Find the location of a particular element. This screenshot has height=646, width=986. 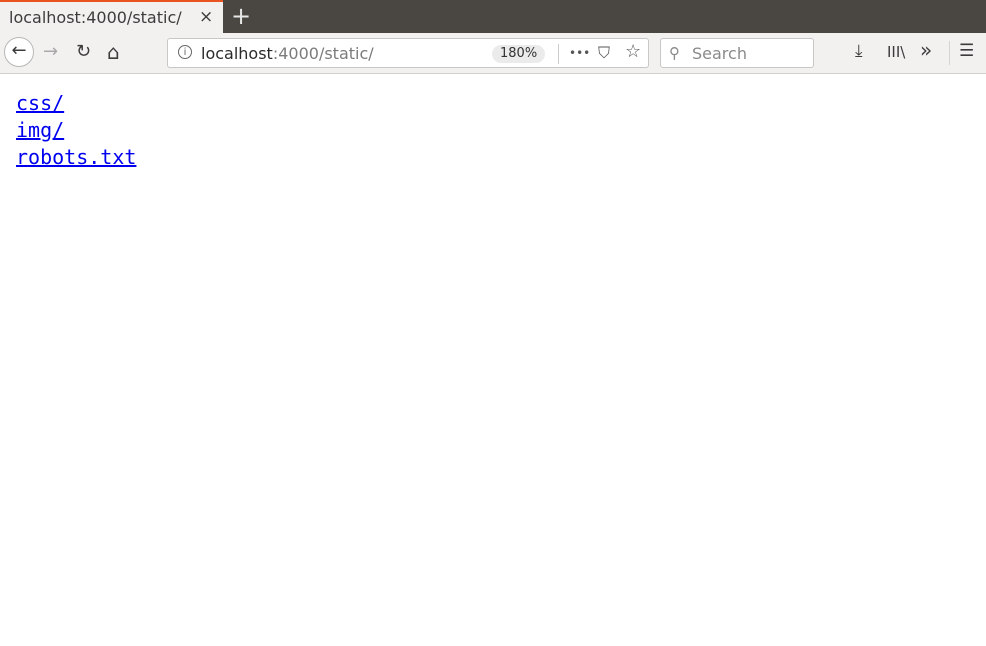

tab-title: localhost:4000/static/ is located at coordinates (95, 17).